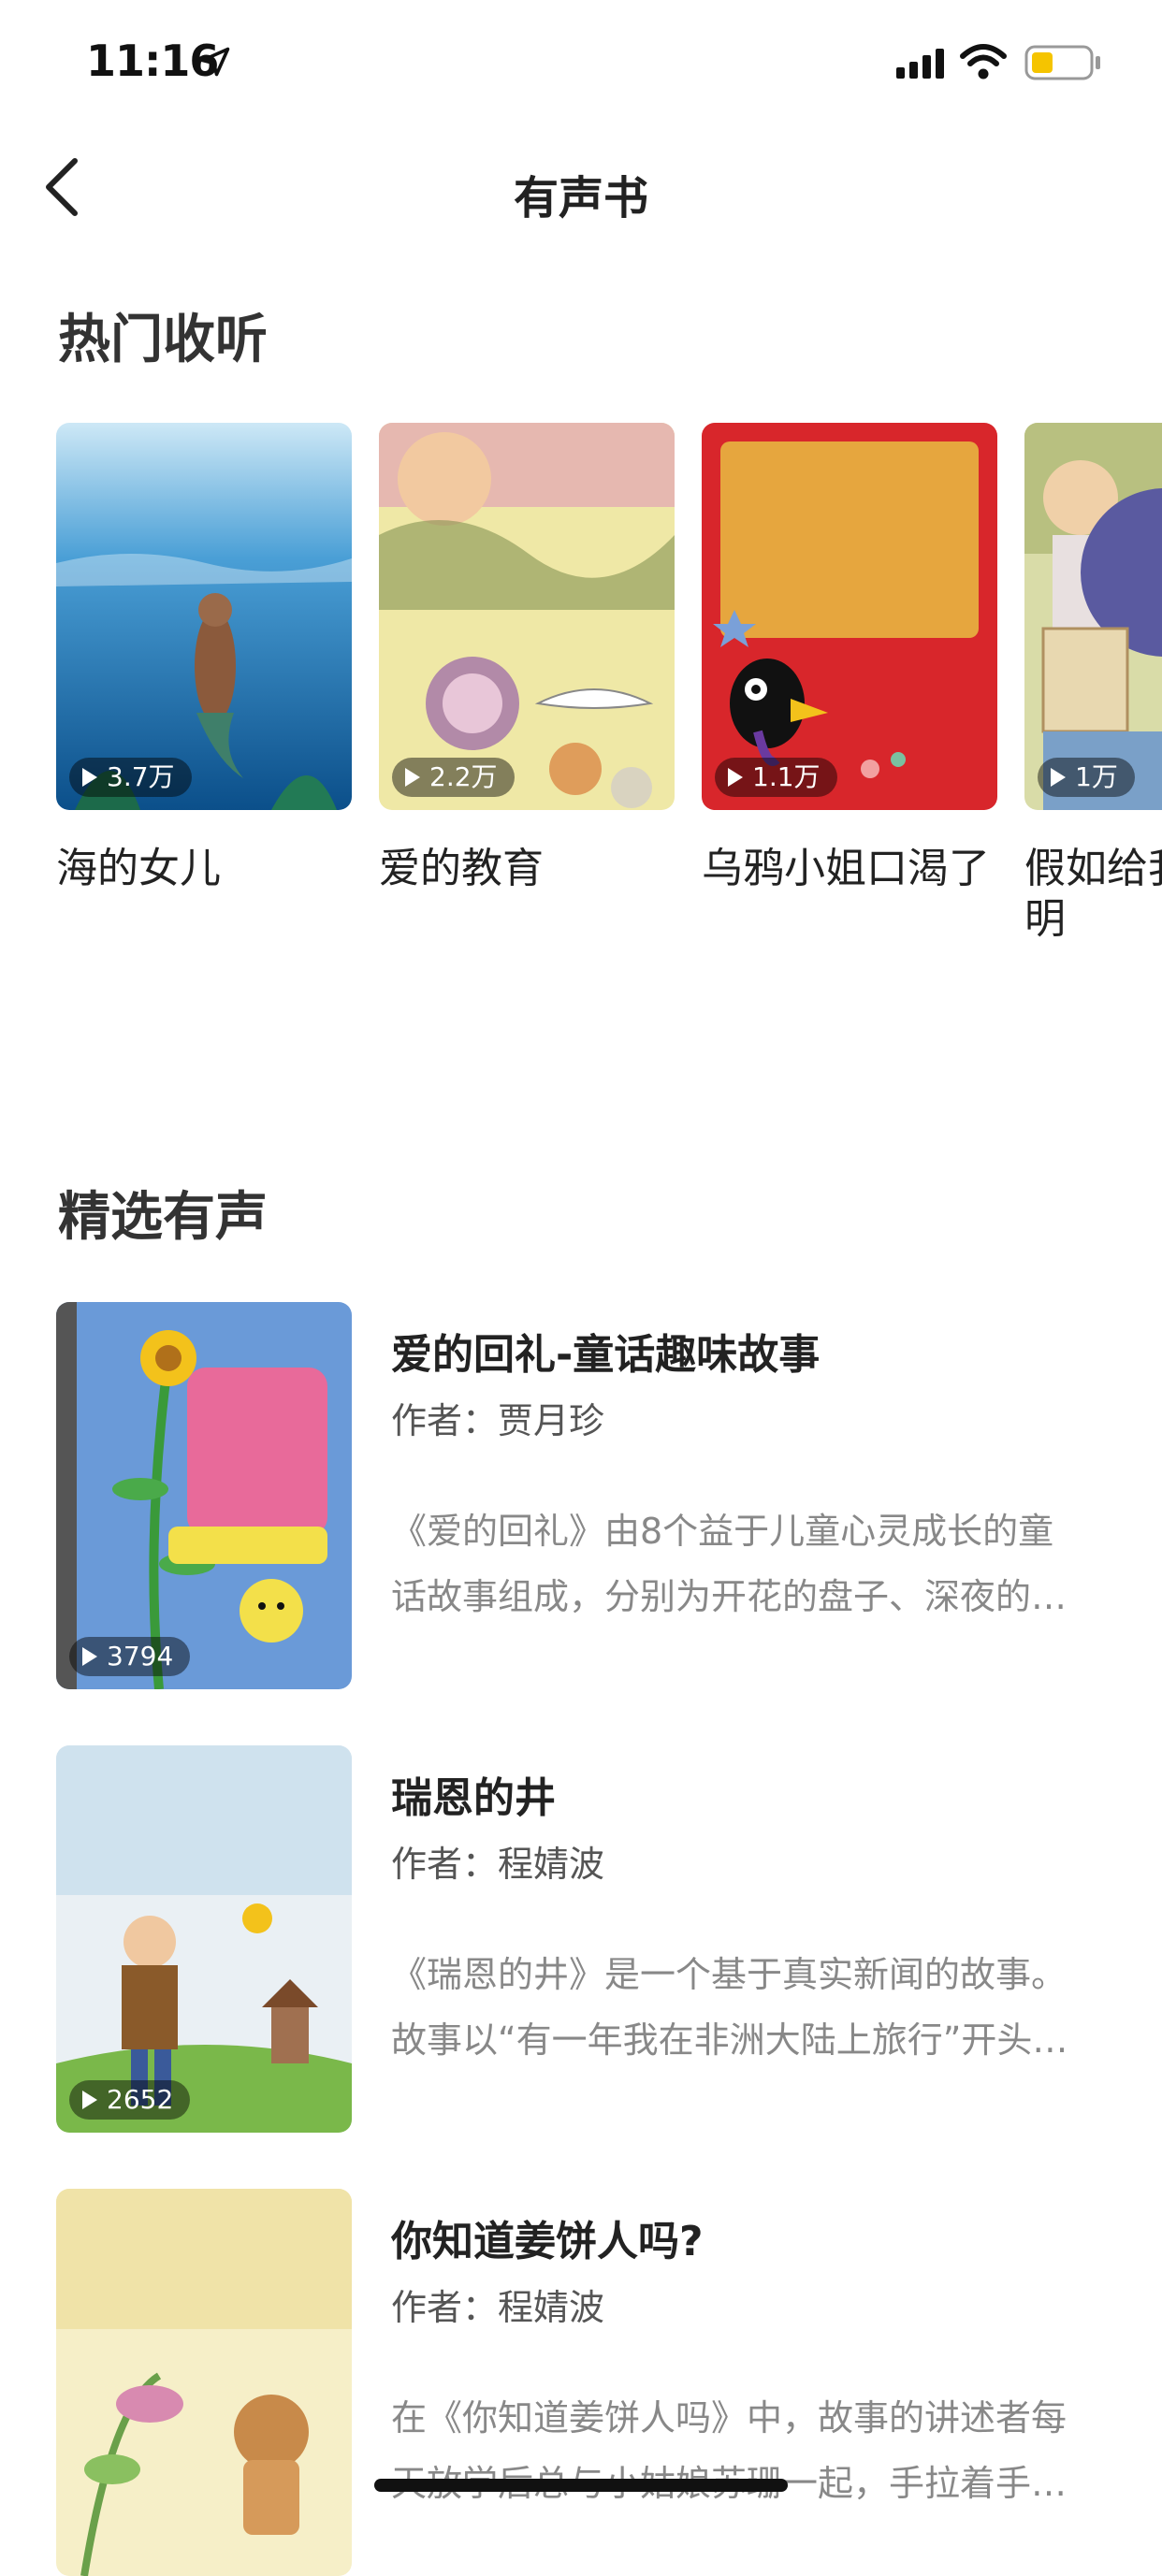 The height and width of the screenshot is (2576, 1162). Describe the element at coordinates (920, 64) in the screenshot. I see `signal-icon` at that location.